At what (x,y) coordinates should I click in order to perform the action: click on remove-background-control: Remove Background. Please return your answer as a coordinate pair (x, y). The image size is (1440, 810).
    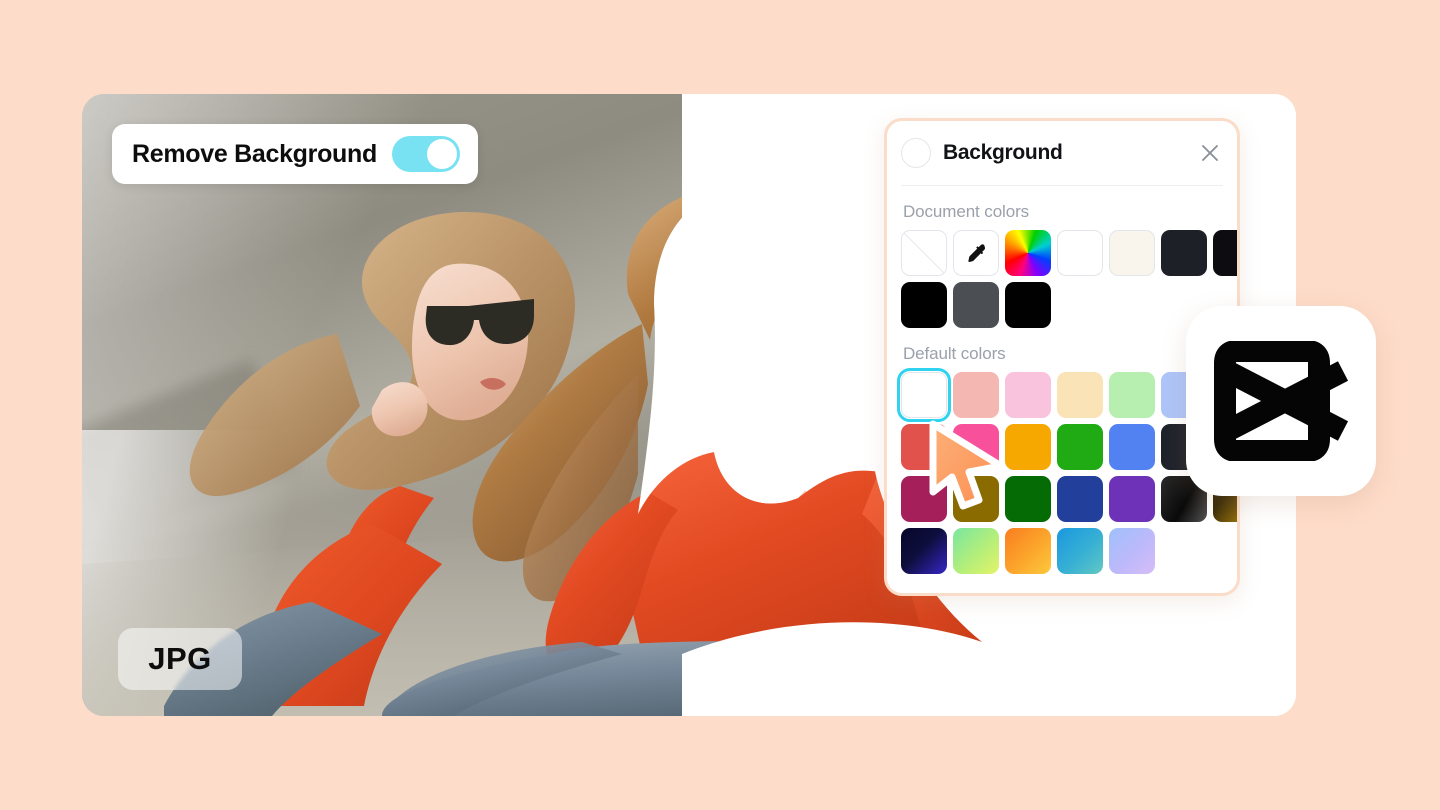
    Looking at the image, I should click on (295, 154).